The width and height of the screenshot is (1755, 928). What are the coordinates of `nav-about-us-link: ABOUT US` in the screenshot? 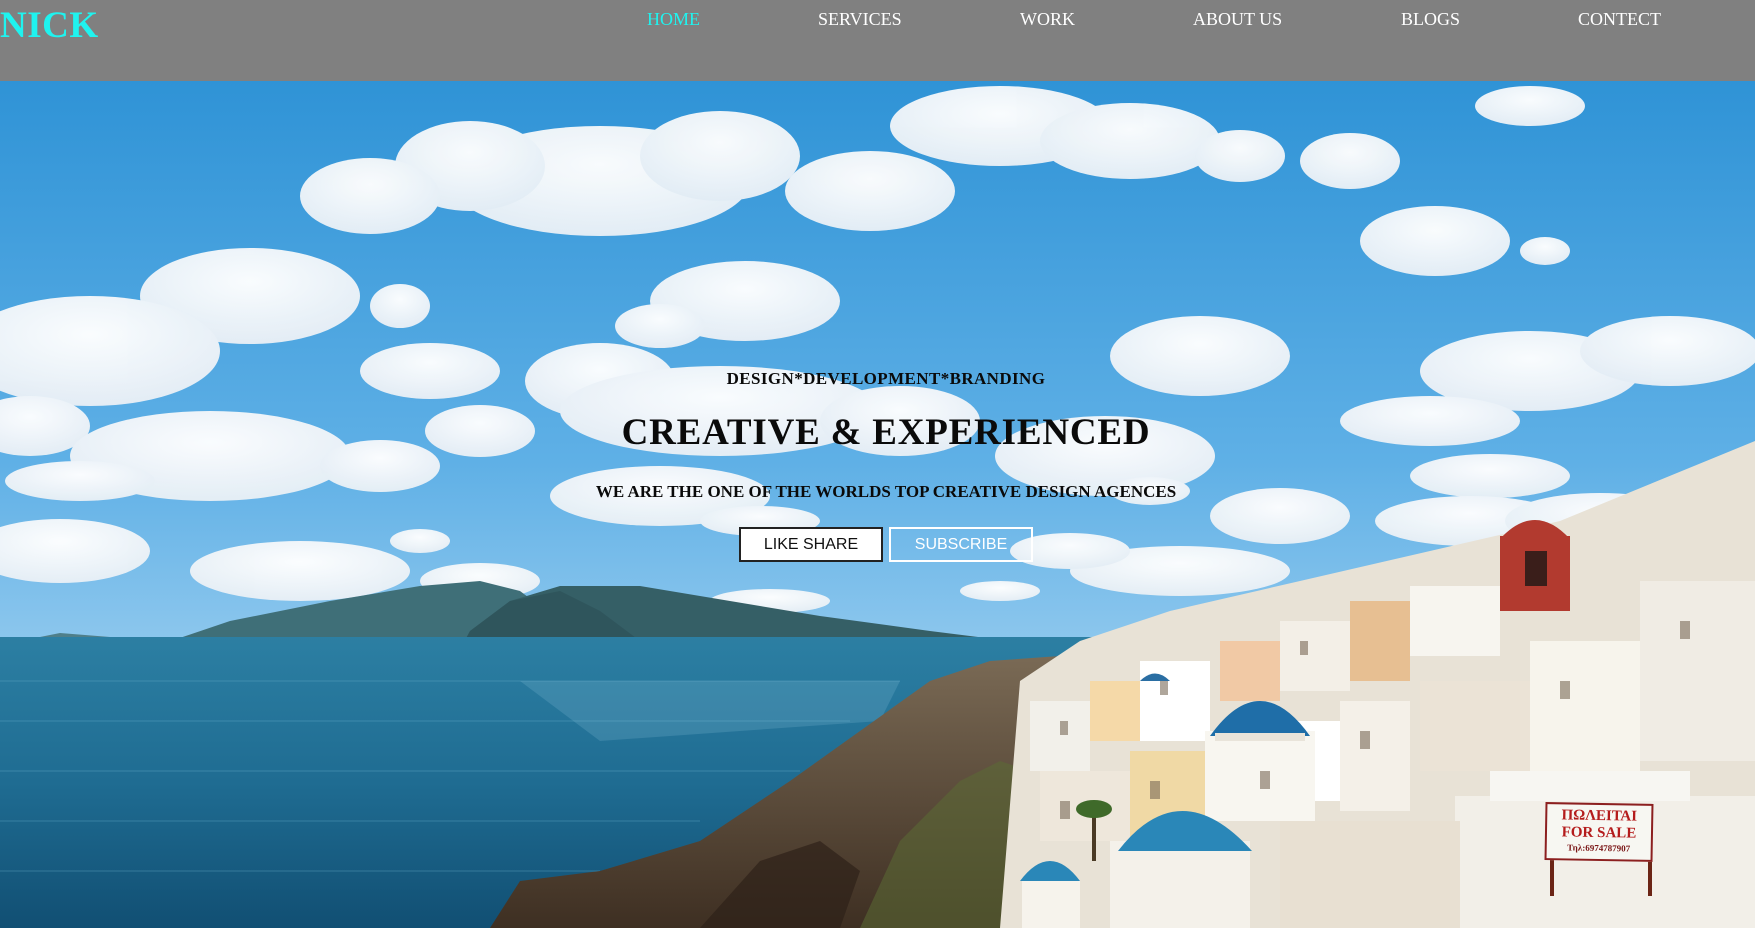 It's located at (1237, 19).